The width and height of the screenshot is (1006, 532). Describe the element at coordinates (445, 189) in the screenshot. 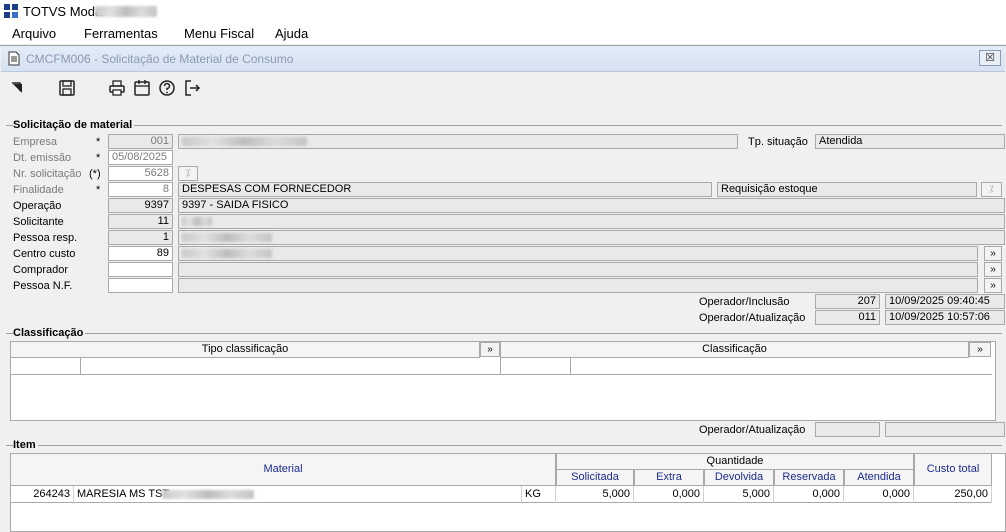

I see `finalidade-desc-field: DESPESAS COM FORNECEDOR` at that location.